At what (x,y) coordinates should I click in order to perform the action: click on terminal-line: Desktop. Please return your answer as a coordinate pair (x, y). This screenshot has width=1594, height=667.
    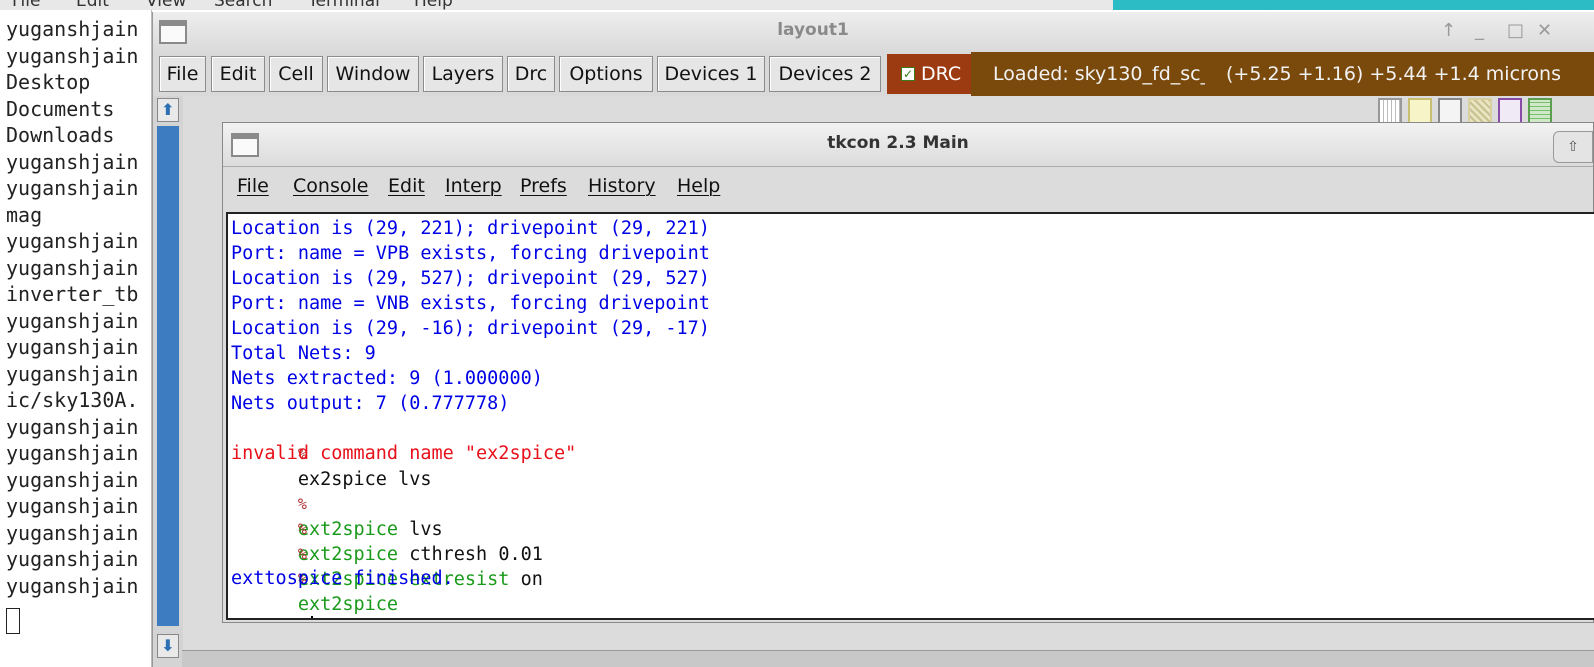
    Looking at the image, I should click on (48, 82).